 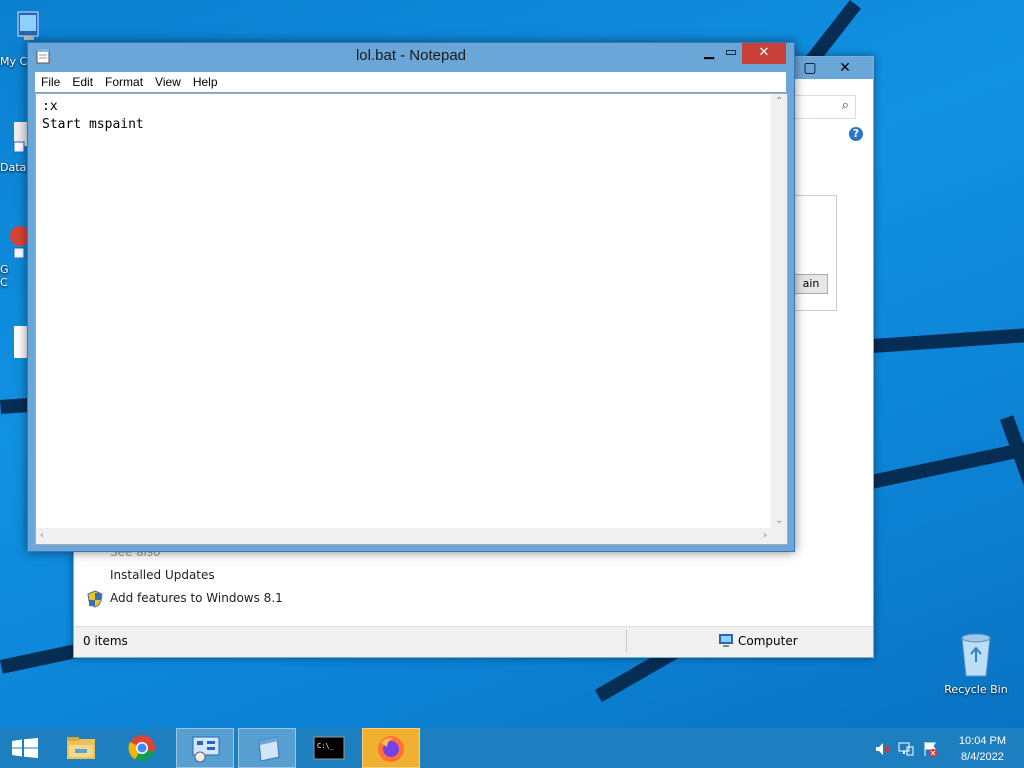 I want to click on taskbar-notepad, so click(x=267, y=748).